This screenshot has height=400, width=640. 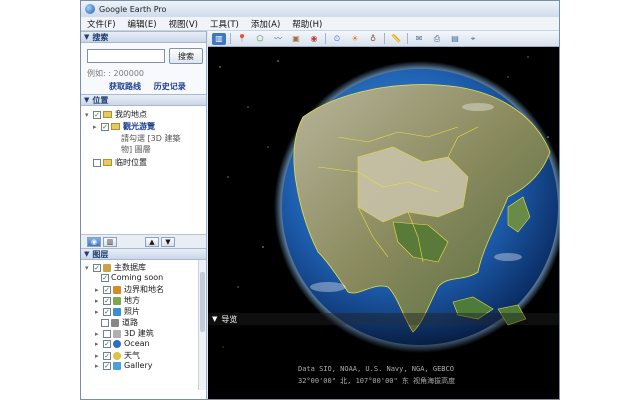 What do you see at coordinates (126, 56) in the screenshot?
I see `search-input` at bounding box center [126, 56].